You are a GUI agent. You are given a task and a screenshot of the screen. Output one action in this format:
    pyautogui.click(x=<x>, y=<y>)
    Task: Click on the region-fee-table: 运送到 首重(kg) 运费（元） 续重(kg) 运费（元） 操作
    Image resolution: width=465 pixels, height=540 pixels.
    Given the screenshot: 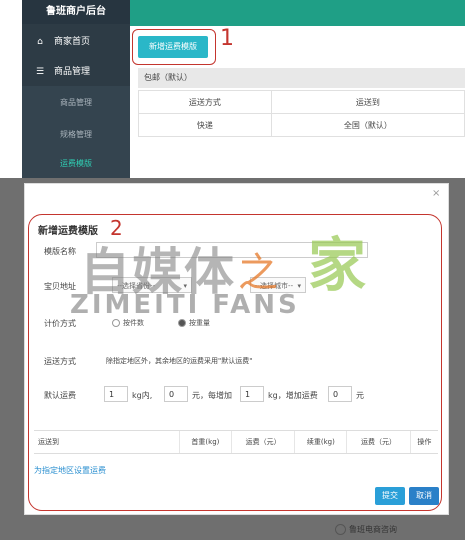 What is the action you would take?
    pyautogui.click(x=236, y=442)
    